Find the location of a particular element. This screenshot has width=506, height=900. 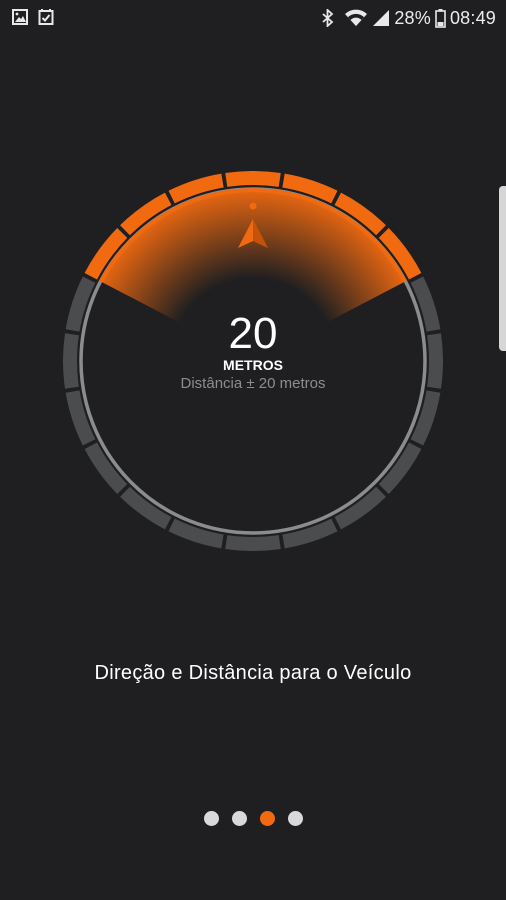

image-icon is located at coordinates (20, 17).